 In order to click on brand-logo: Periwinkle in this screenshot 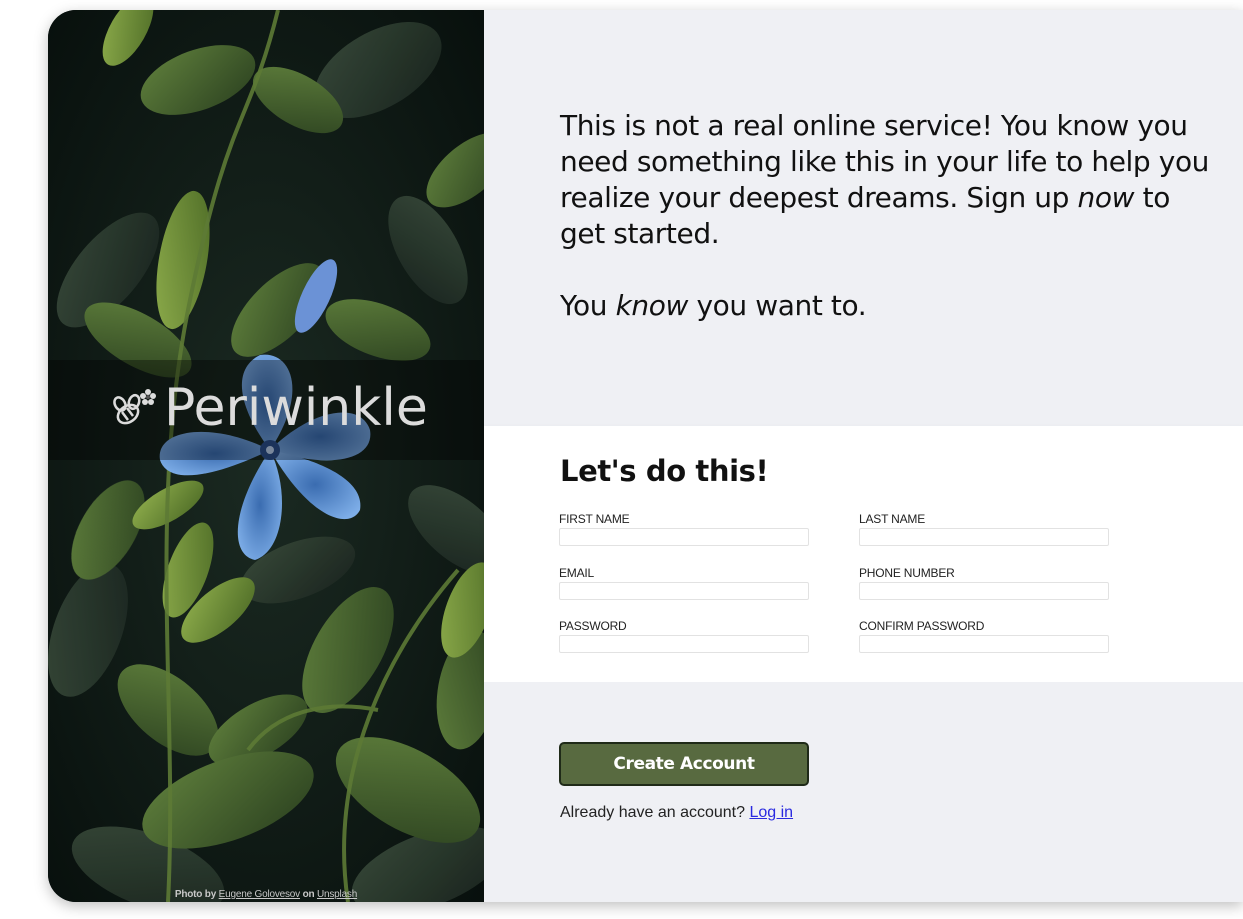, I will do `click(268, 408)`.